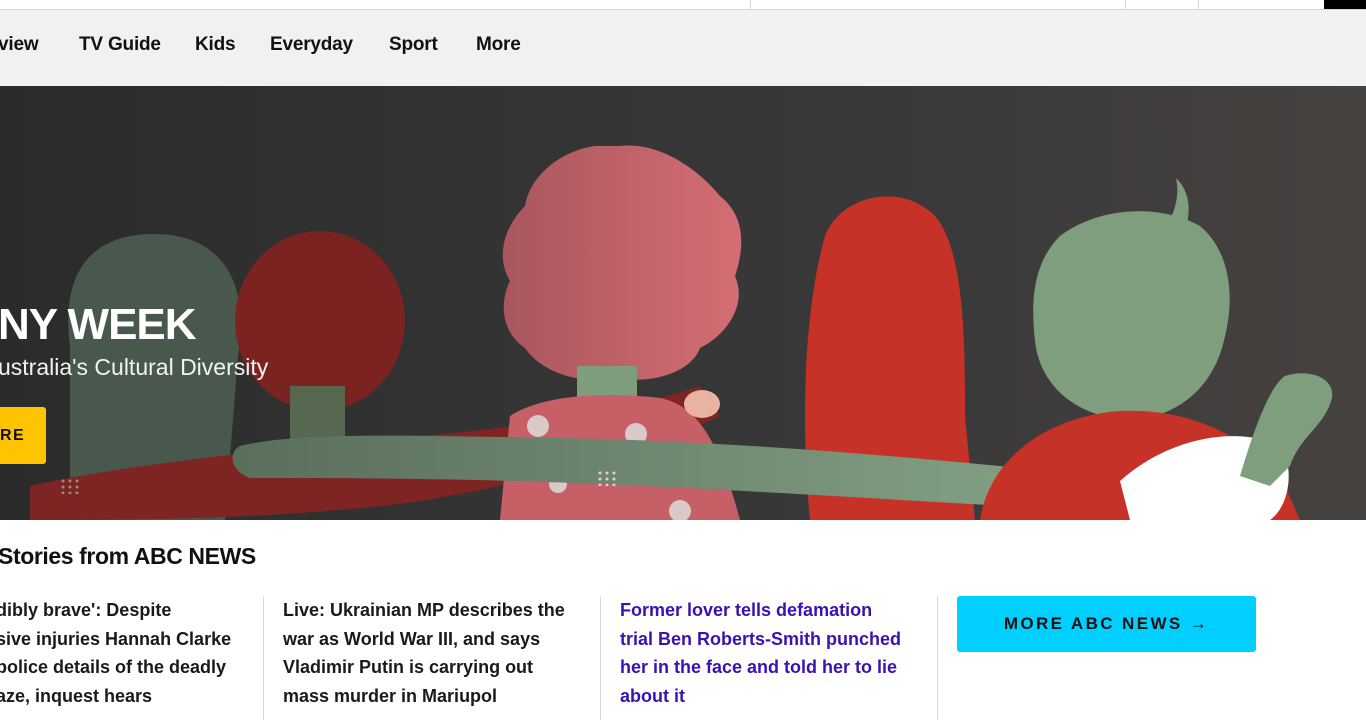 This screenshot has width=1366, height=720. What do you see at coordinates (19, 45) in the screenshot?
I see `nav-item-iview: view` at bounding box center [19, 45].